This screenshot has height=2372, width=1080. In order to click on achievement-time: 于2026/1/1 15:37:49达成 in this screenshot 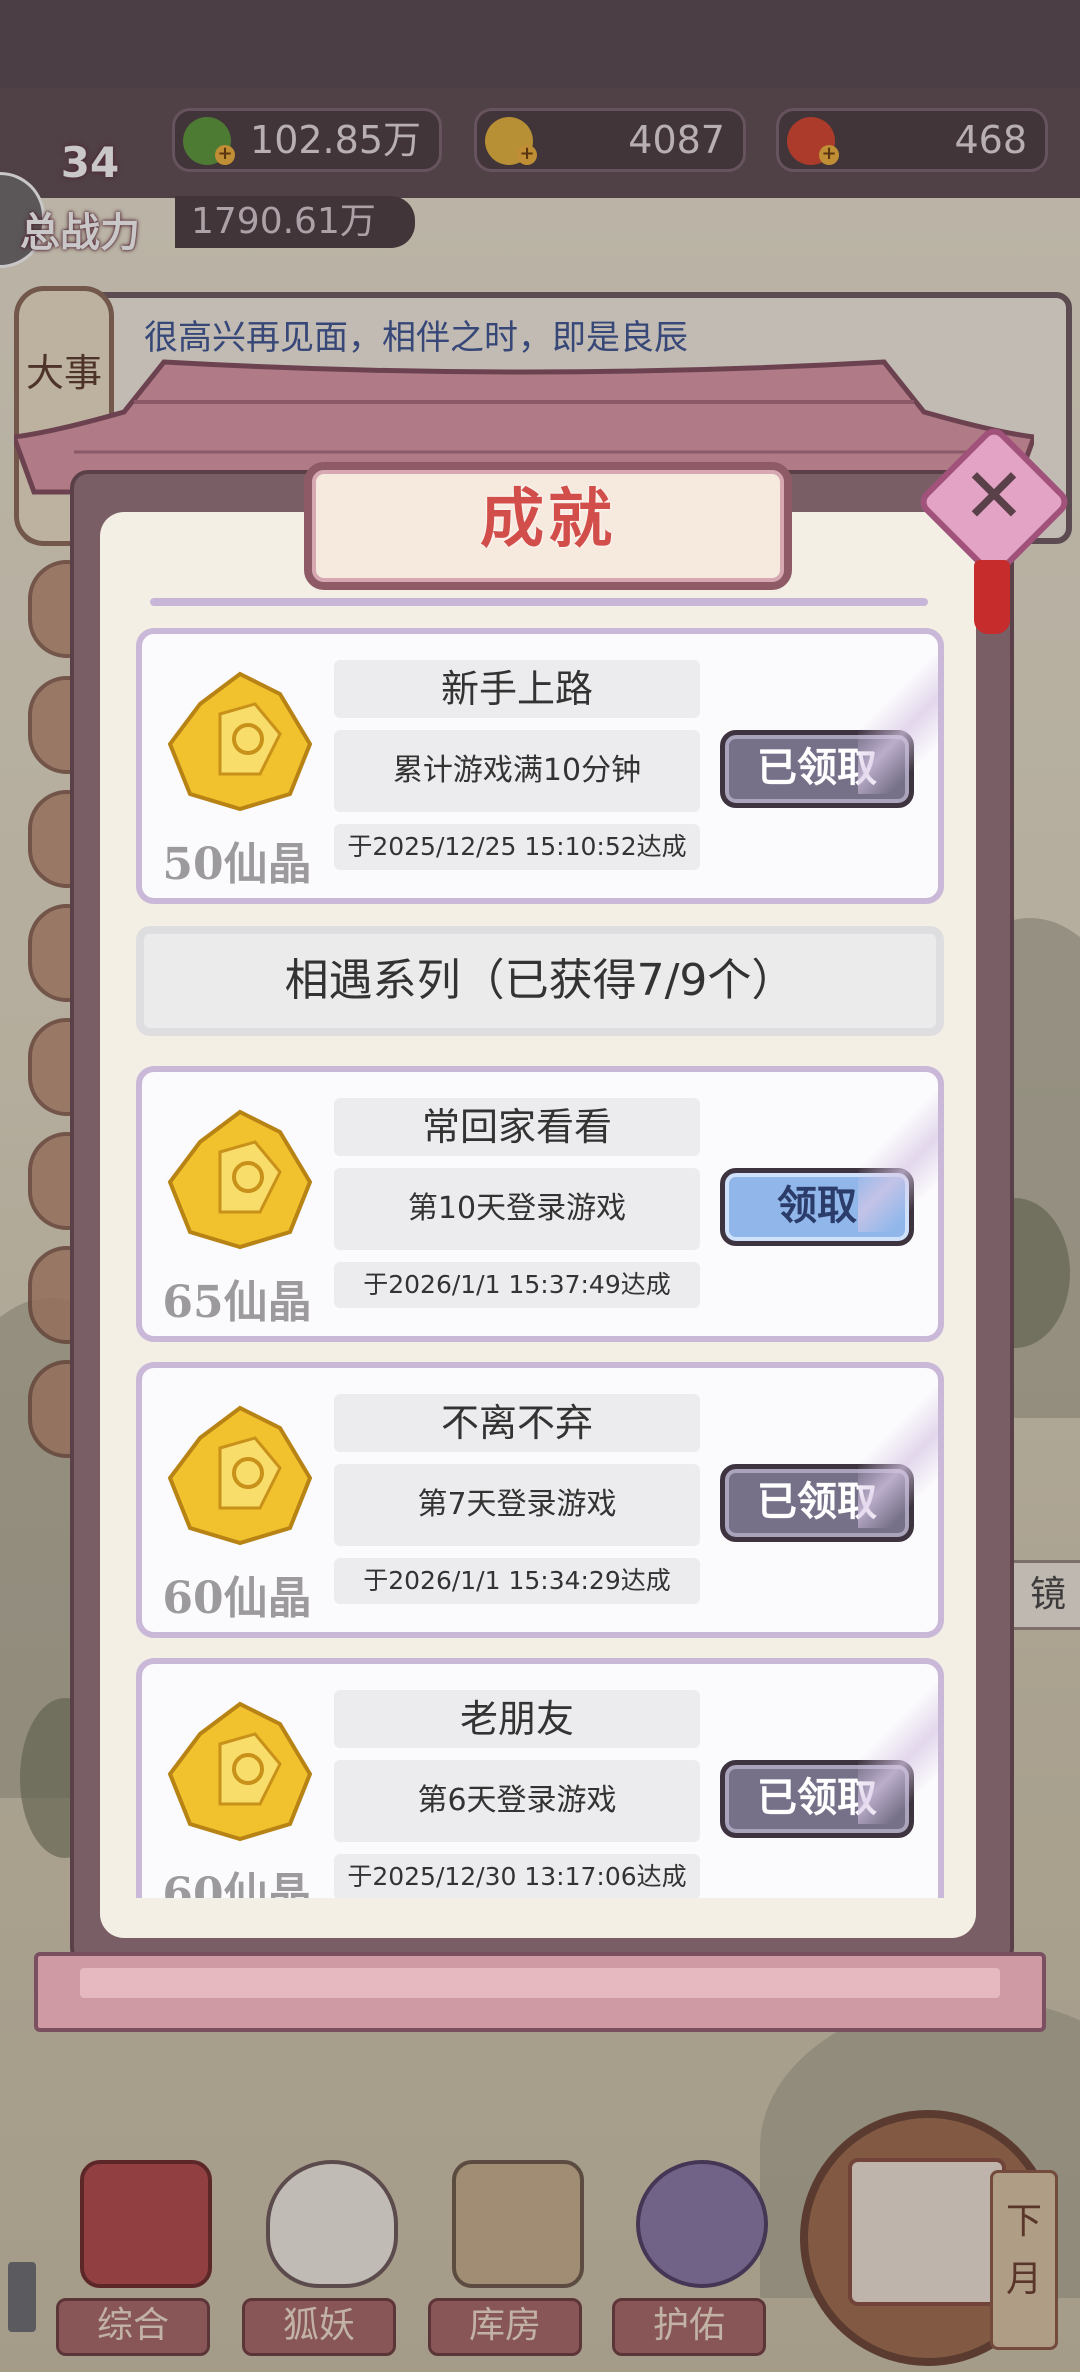, I will do `click(517, 1285)`.